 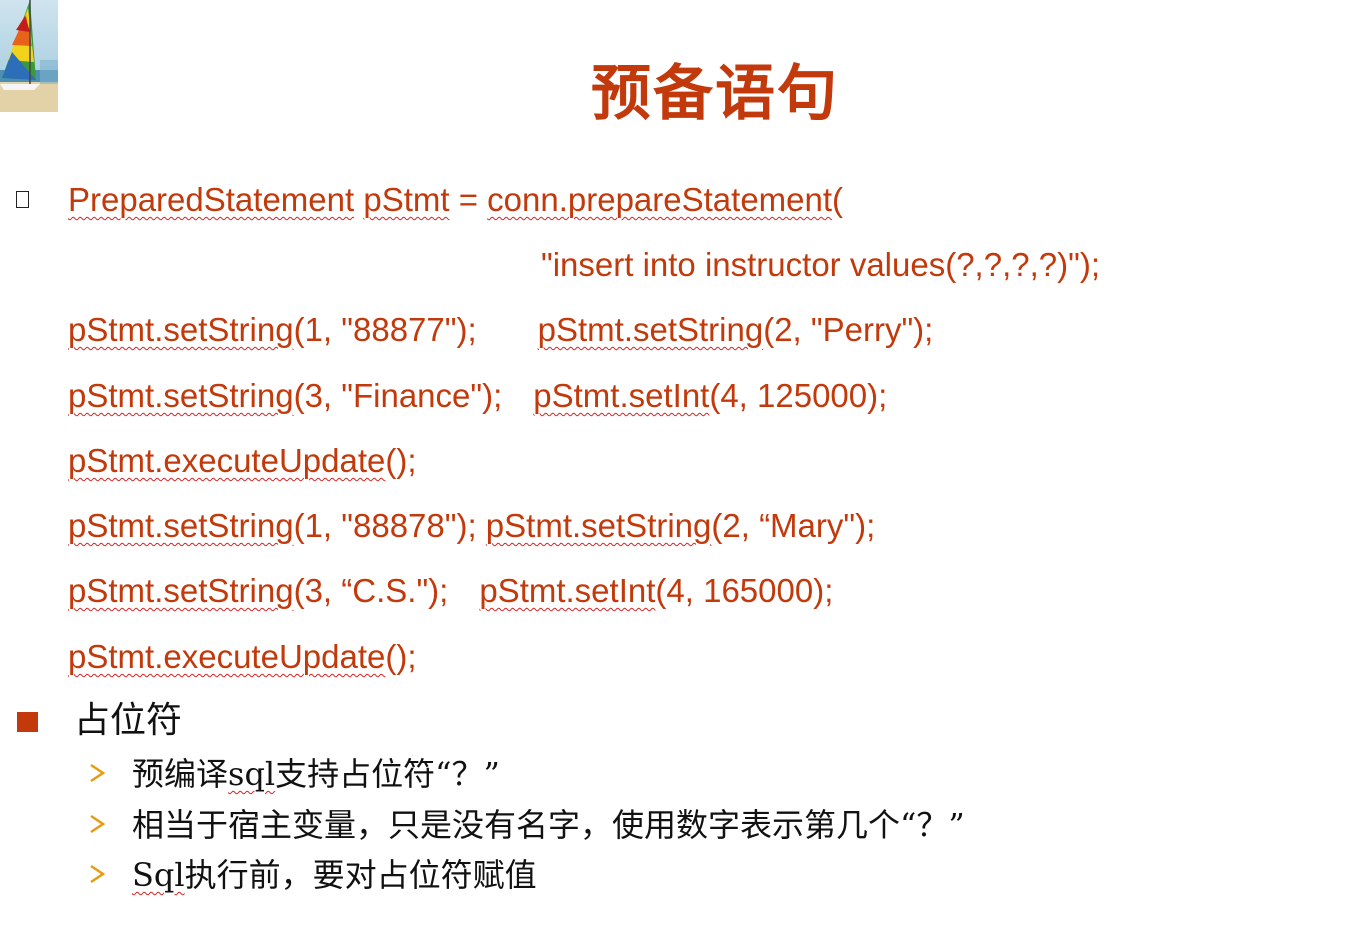 I want to click on text-segment: 支持占位符“？”, so click(x=387, y=774).